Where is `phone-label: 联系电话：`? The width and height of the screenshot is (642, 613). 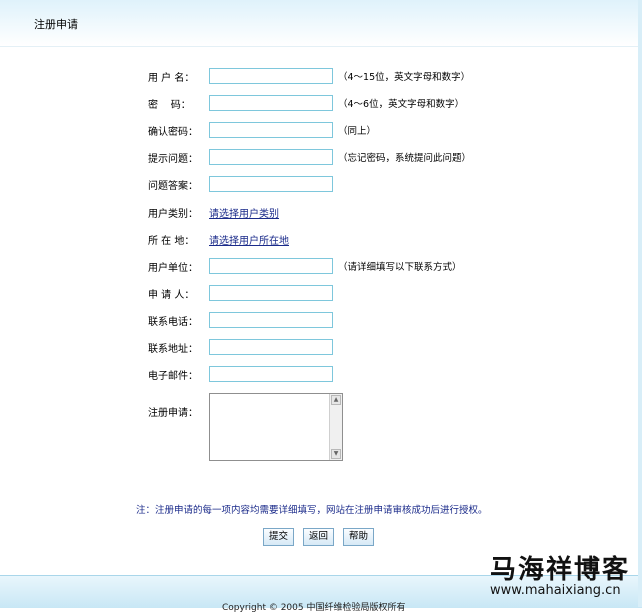 phone-label: 联系电话： is located at coordinates (173, 322).